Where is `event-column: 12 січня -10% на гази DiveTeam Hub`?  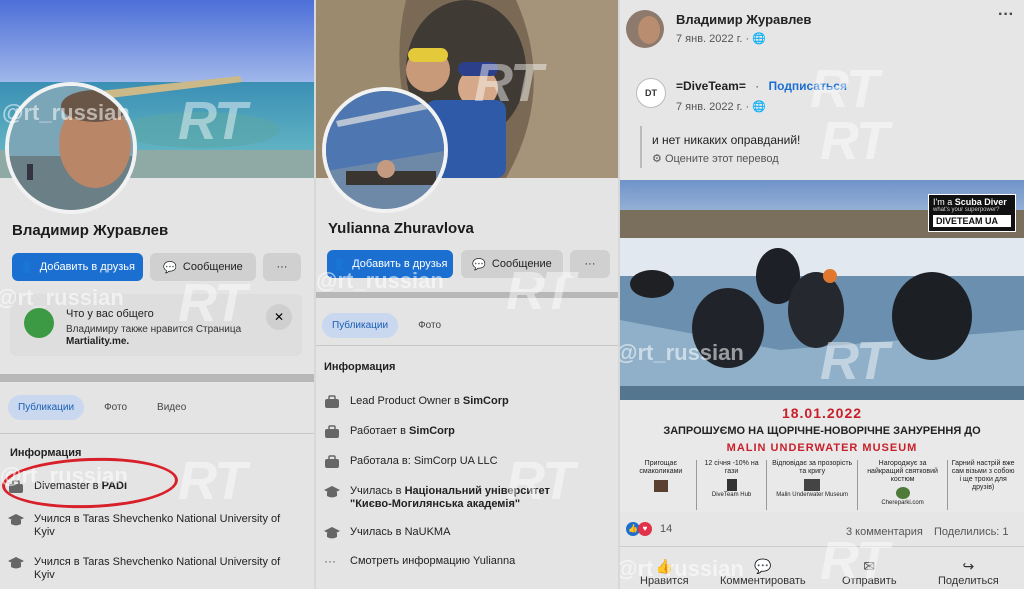
event-column: 12 січня -10% на гази DiveTeam Hub is located at coordinates (732, 485).